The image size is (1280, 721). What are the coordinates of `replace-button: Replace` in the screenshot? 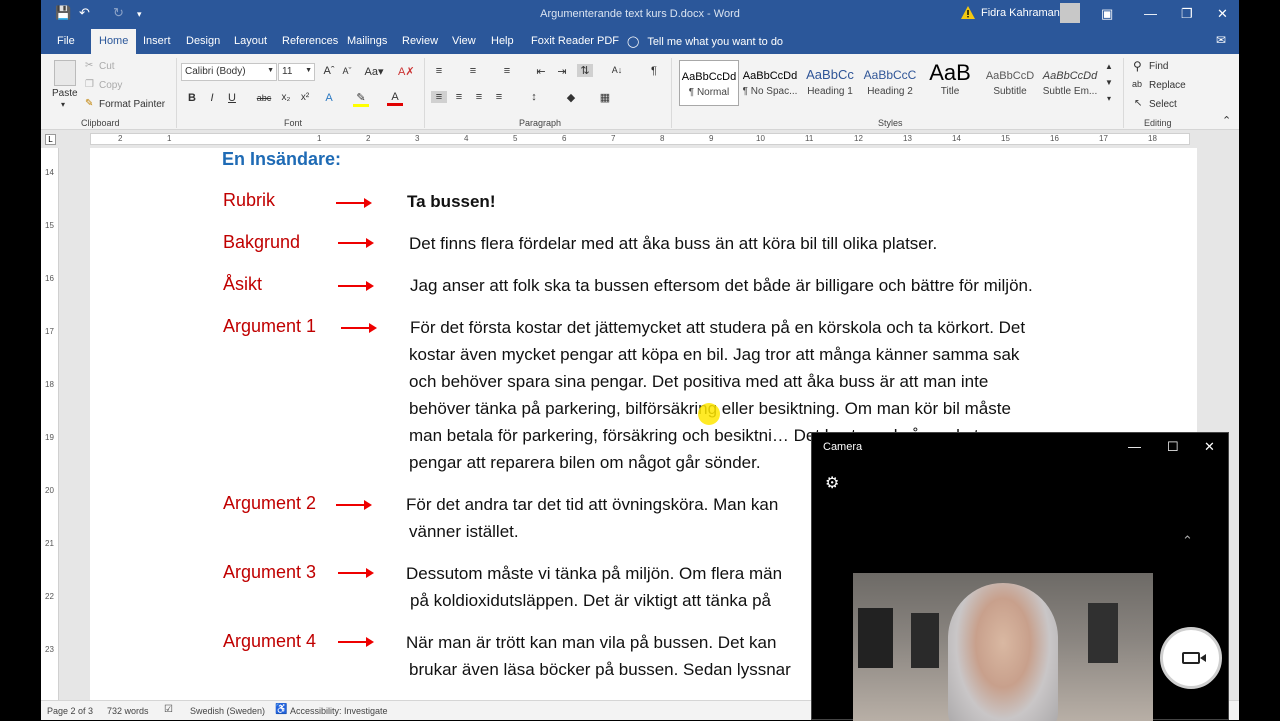 It's located at (1167, 85).